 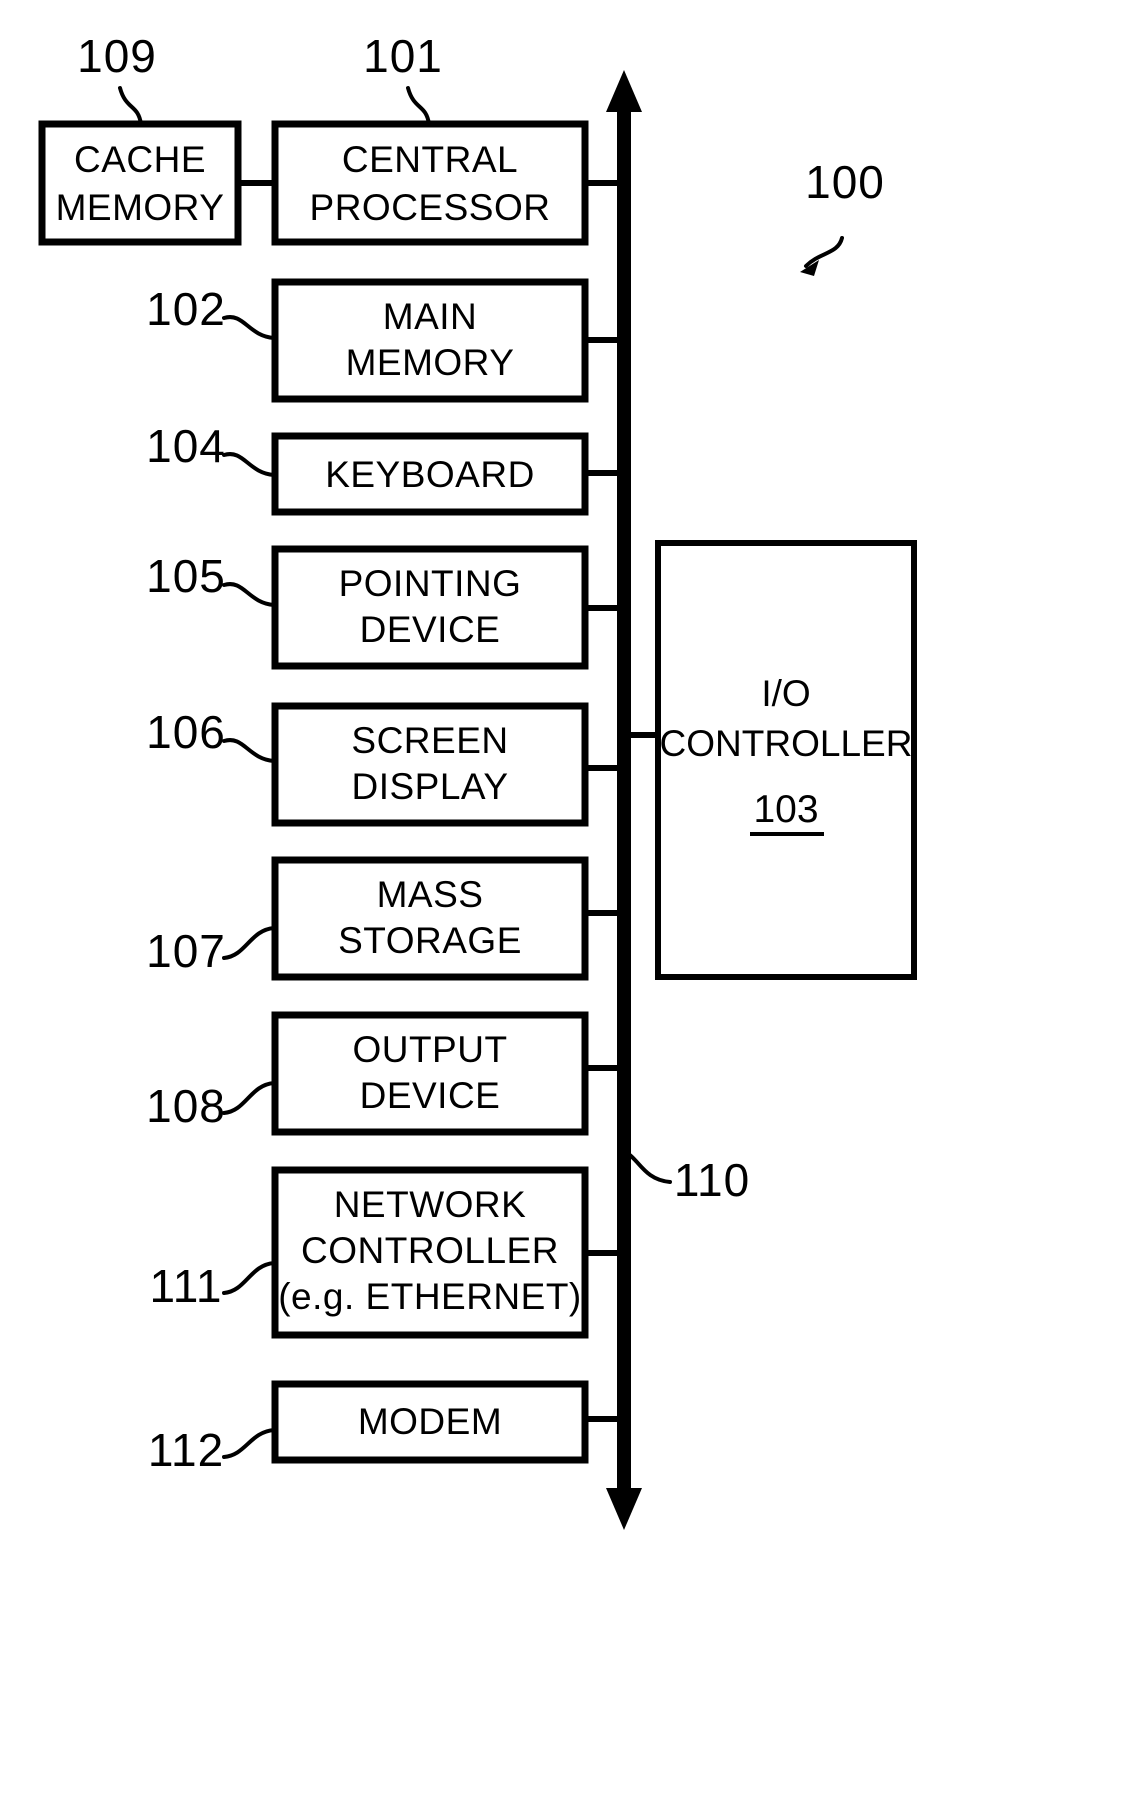 I want to click on block-network-controller: NETWORK CONTROLLER (e.g. ETHERNET), so click(x=430, y=1252).